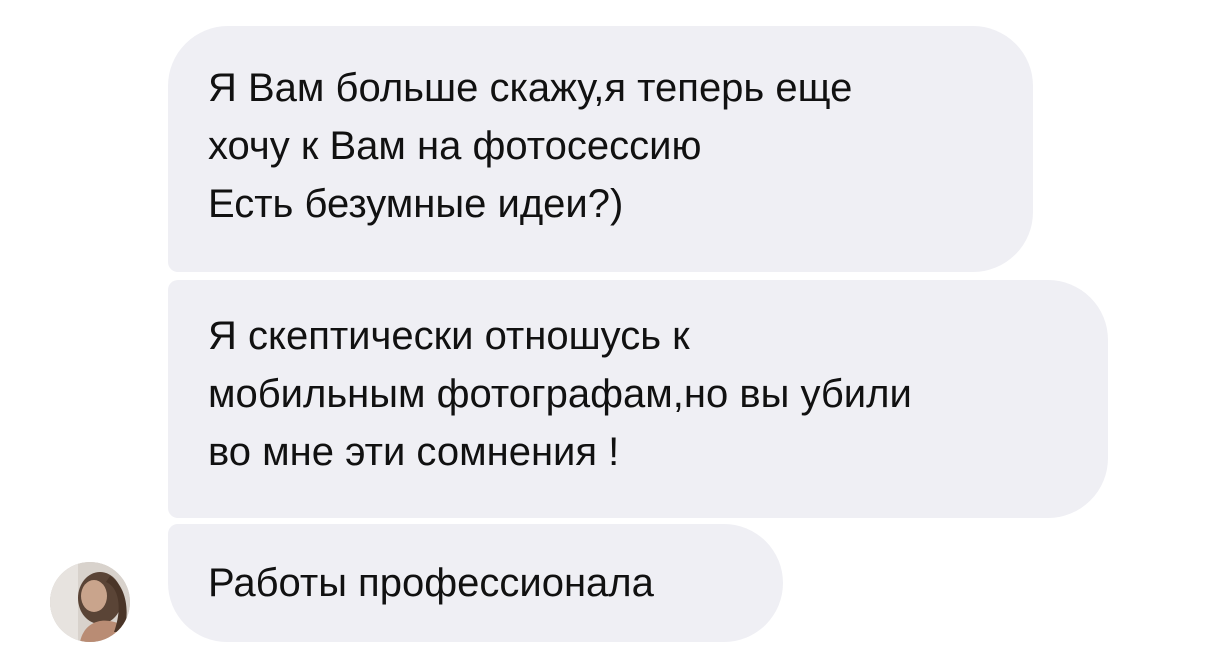  Describe the element at coordinates (414, 452) in the screenshot. I see `message-text-line: во мне эти сомнения !` at that location.